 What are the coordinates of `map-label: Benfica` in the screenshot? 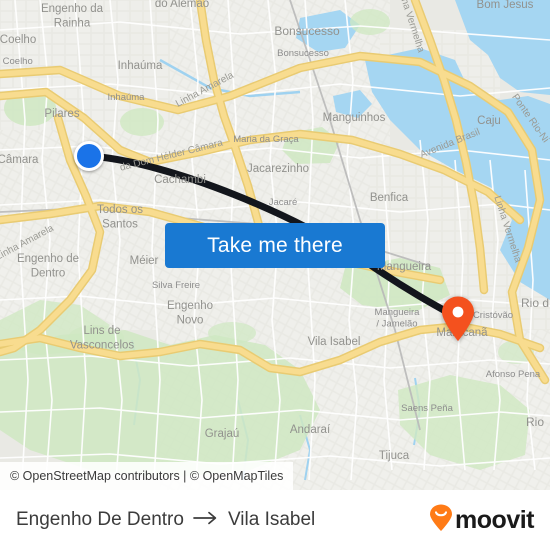 It's located at (389, 198).